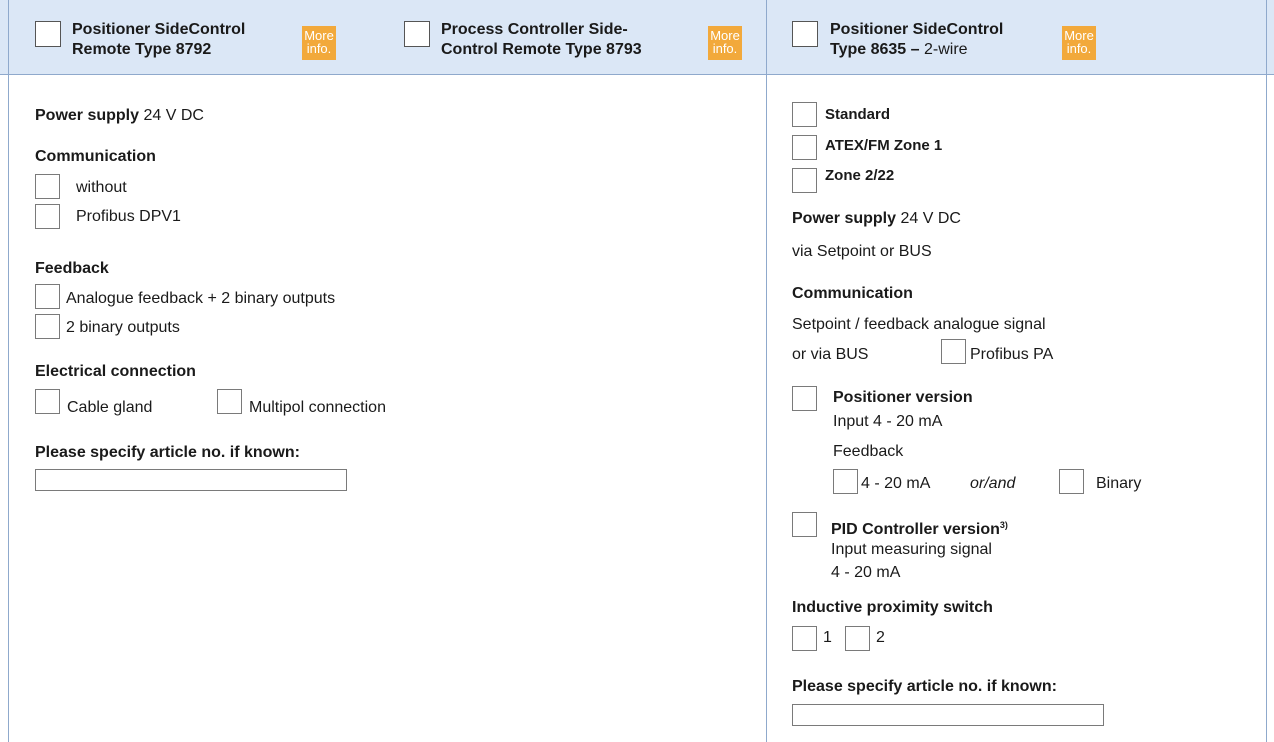  I want to click on label-comm-profibus-dpv1: Profibus DPV1, so click(128, 216).